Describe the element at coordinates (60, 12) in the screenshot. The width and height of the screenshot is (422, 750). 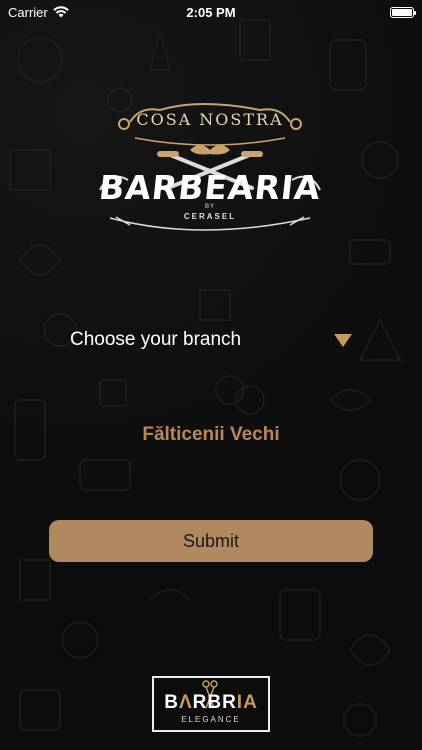
I see `wifi-icon` at that location.